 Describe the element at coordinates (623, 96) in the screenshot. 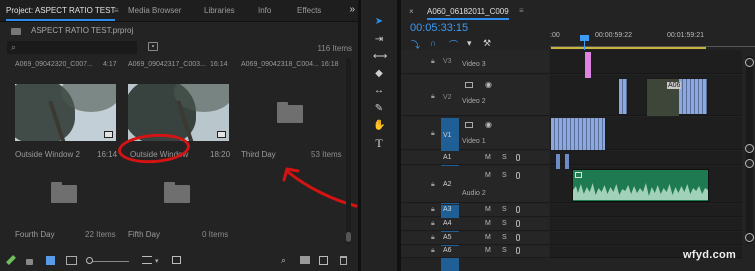

I see `clip-v2-a` at that location.